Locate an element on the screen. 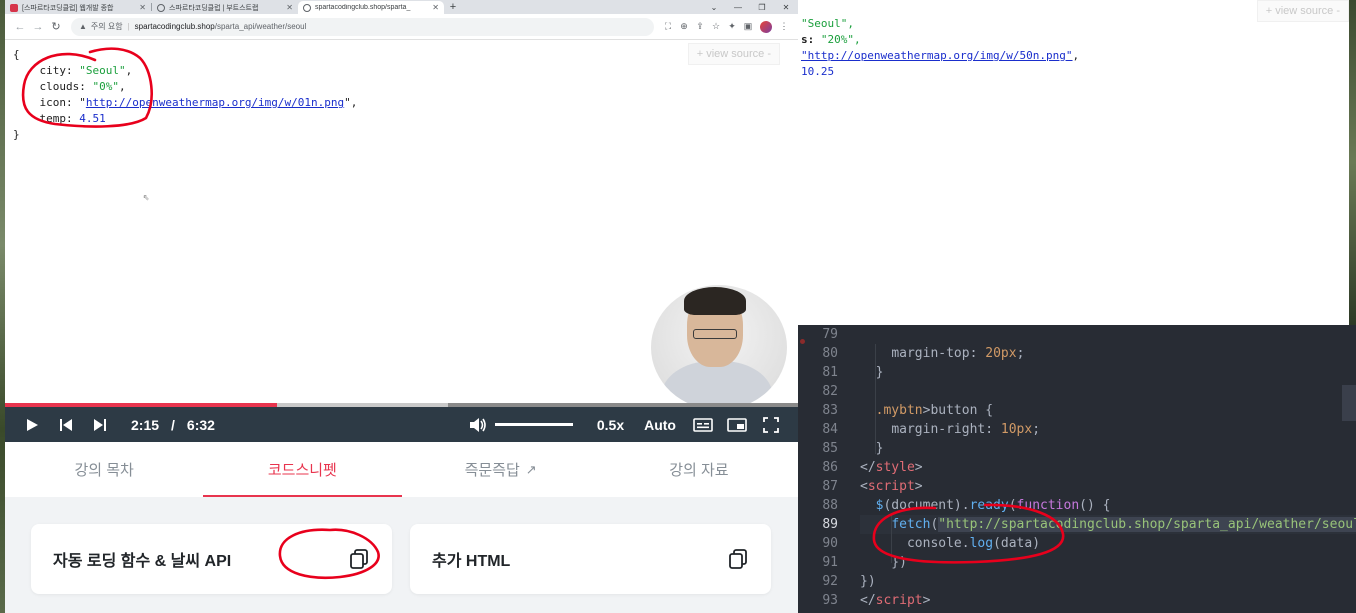 Image resolution: width=1356 pixels, height=613 pixels. line-number: 92 is located at coordinates (830, 581).